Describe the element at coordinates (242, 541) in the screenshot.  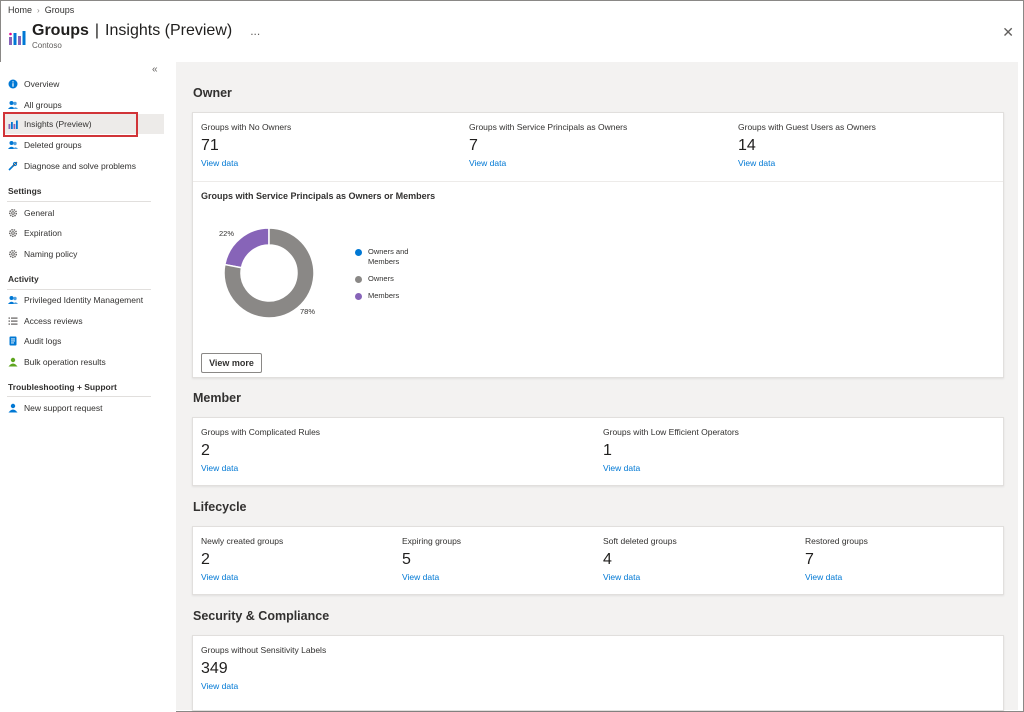
I see `metric-label: Newly created groups` at that location.